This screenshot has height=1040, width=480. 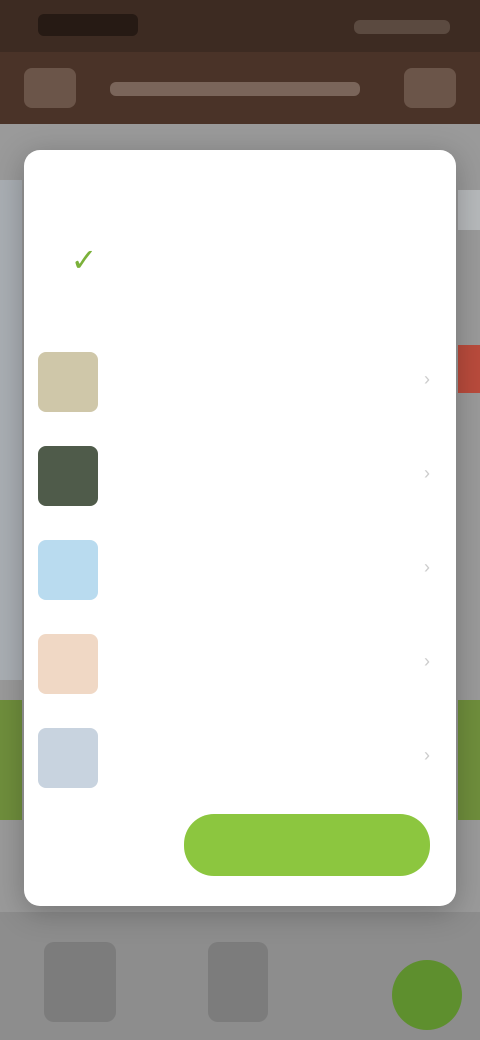 I want to click on app-bar, so click(x=240, y=88).